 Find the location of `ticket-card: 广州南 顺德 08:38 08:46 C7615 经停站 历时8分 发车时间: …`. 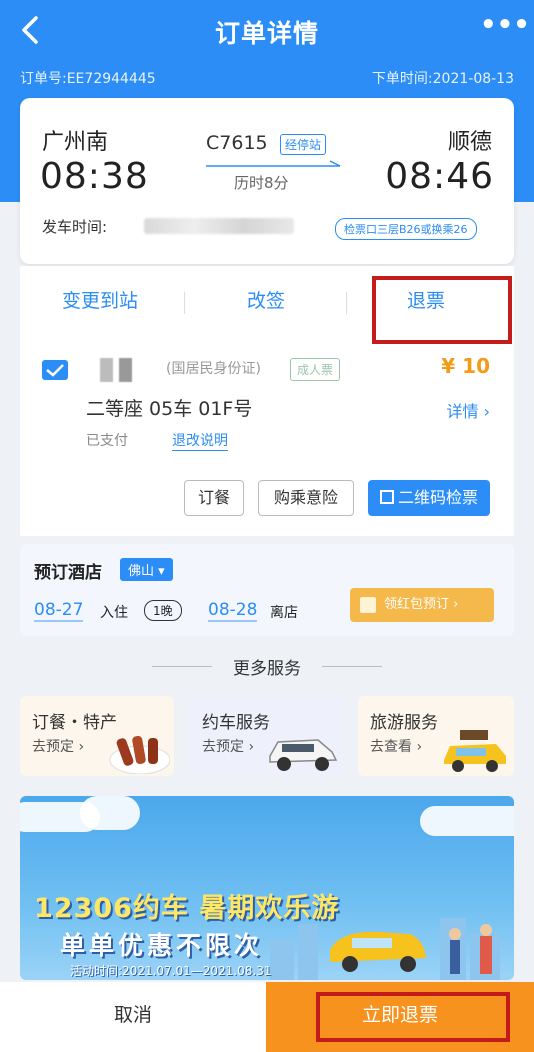

ticket-card: 广州南 顺德 08:38 08:46 C7615 经停站 历时8分 发车时间: … is located at coordinates (267, 181).